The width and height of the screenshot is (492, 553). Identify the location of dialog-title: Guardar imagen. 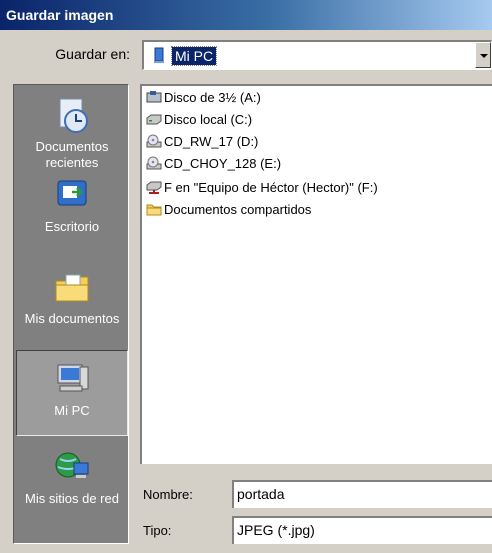
(60, 15).